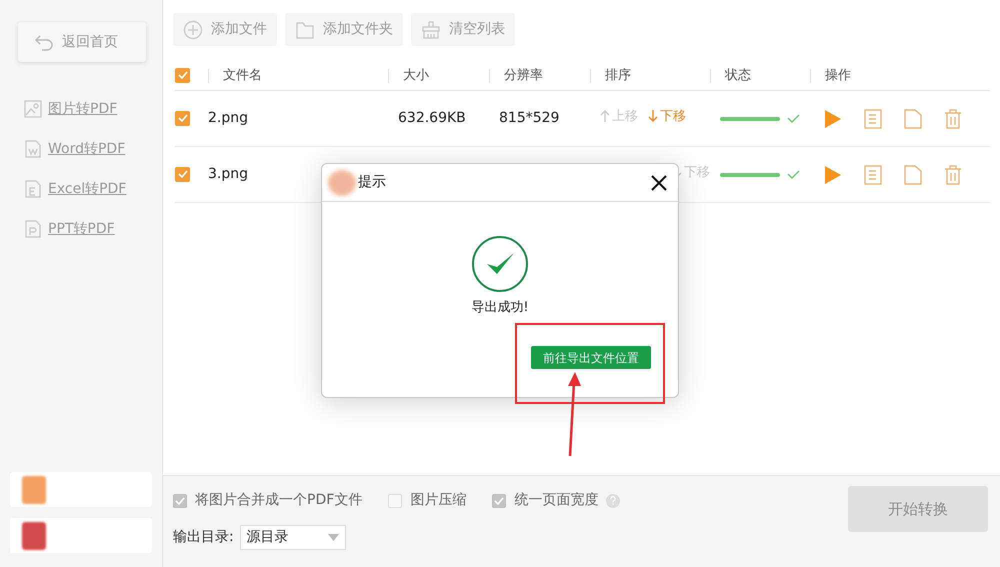 The height and width of the screenshot is (567, 1000). Describe the element at coordinates (228, 174) in the screenshot. I see `file-name: 3.png` at that location.